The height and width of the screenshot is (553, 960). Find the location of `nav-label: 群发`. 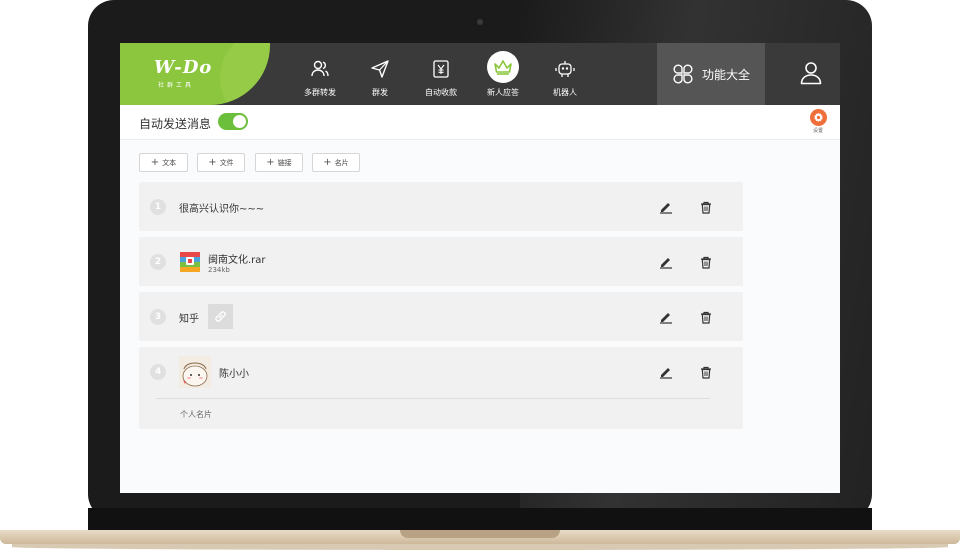

nav-label: 群发 is located at coordinates (380, 92).